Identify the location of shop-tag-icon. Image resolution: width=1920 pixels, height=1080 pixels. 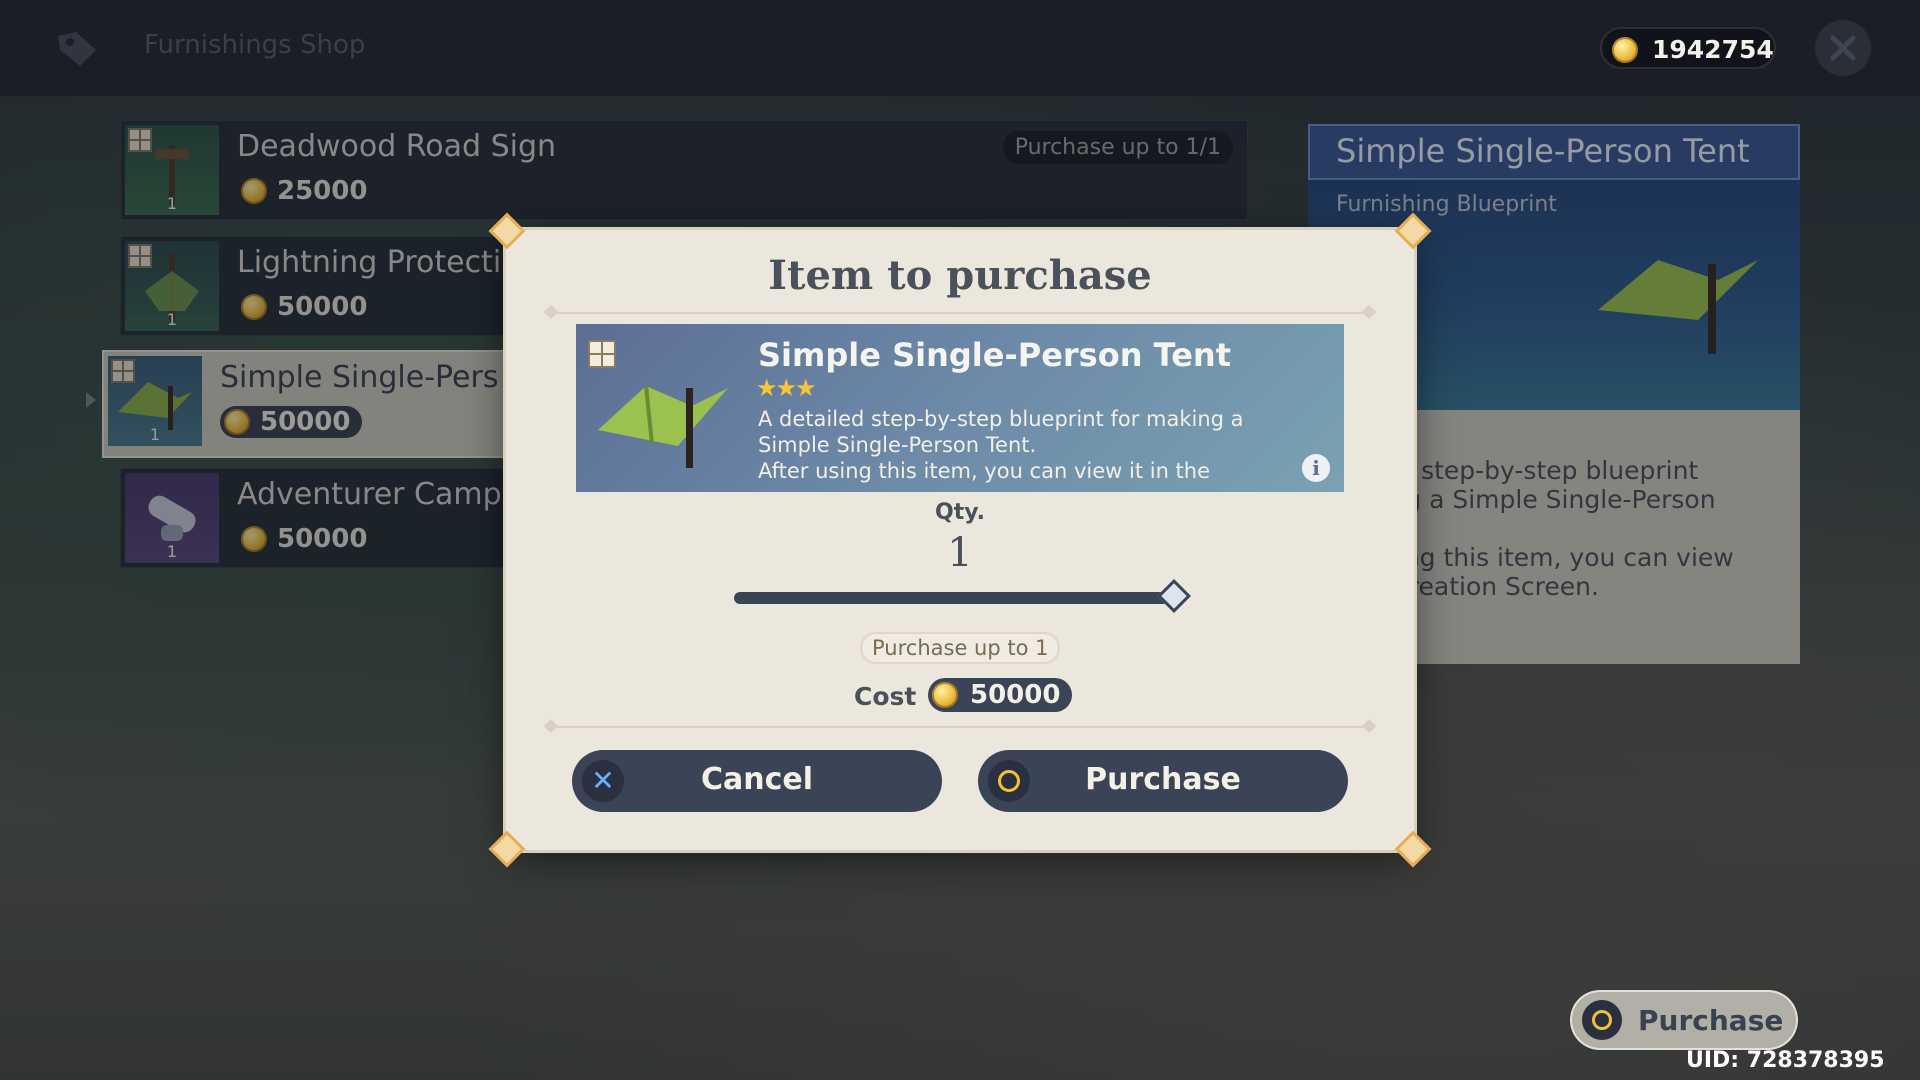
(77, 49).